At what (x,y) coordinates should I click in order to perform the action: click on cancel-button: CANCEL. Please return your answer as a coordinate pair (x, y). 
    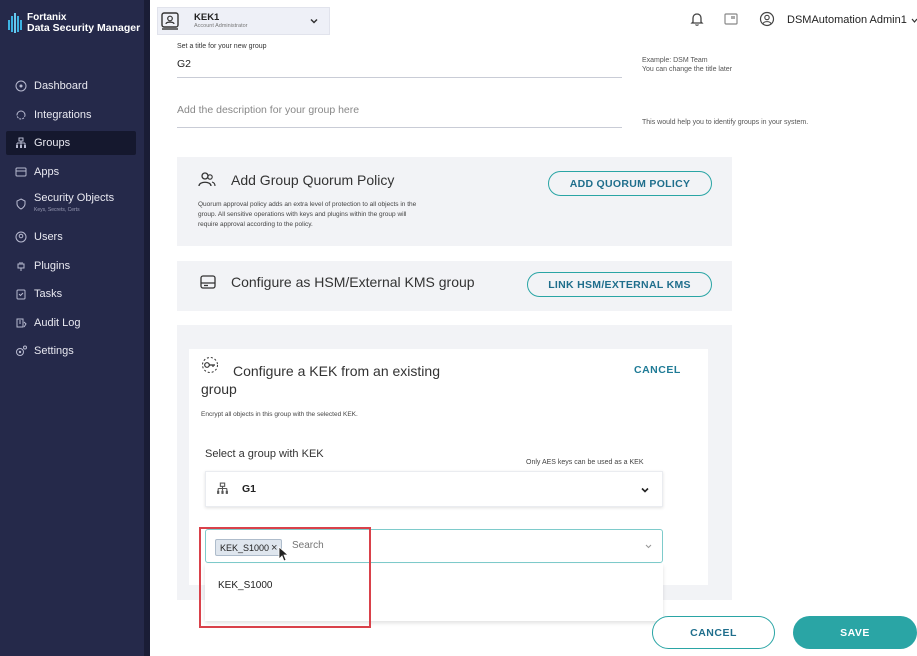
    Looking at the image, I should click on (713, 632).